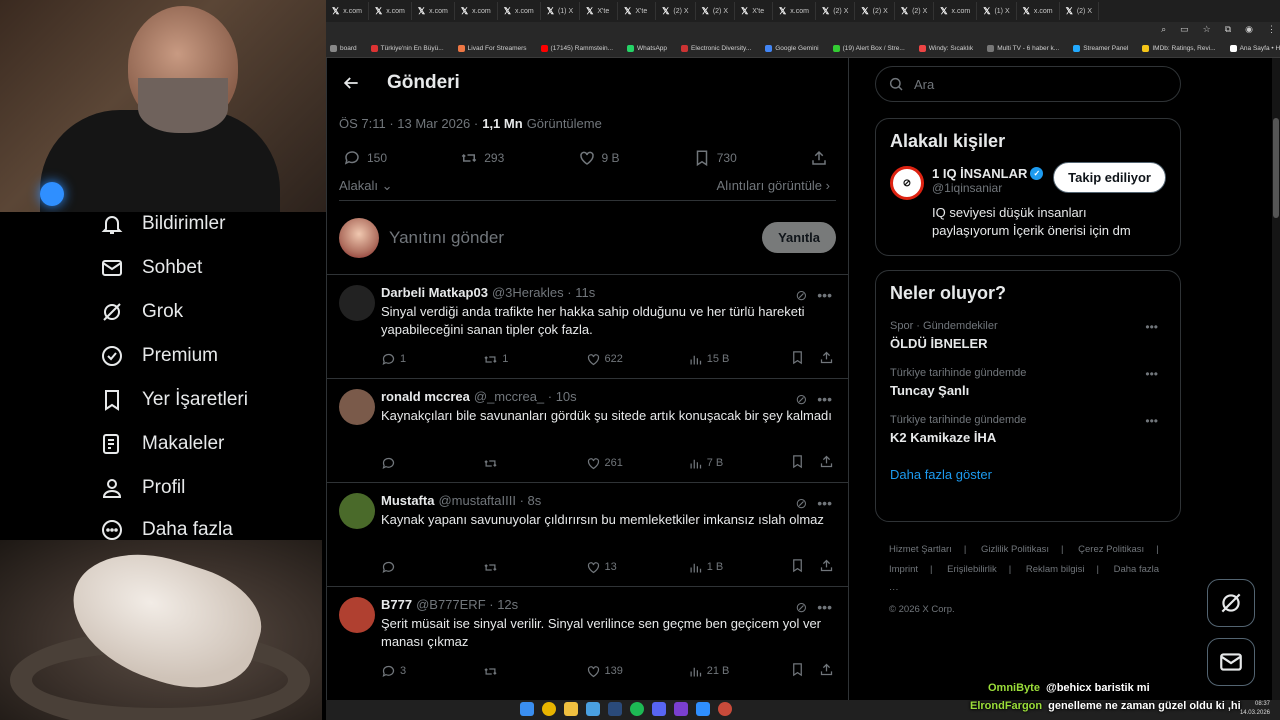 The width and height of the screenshot is (1280, 720). What do you see at coordinates (1028, 335) in the screenshot?
I see `trend-item: Spor · Gündemdekiler ÖLDÜ İBNELER •••` at bounding box center [1028, 335].